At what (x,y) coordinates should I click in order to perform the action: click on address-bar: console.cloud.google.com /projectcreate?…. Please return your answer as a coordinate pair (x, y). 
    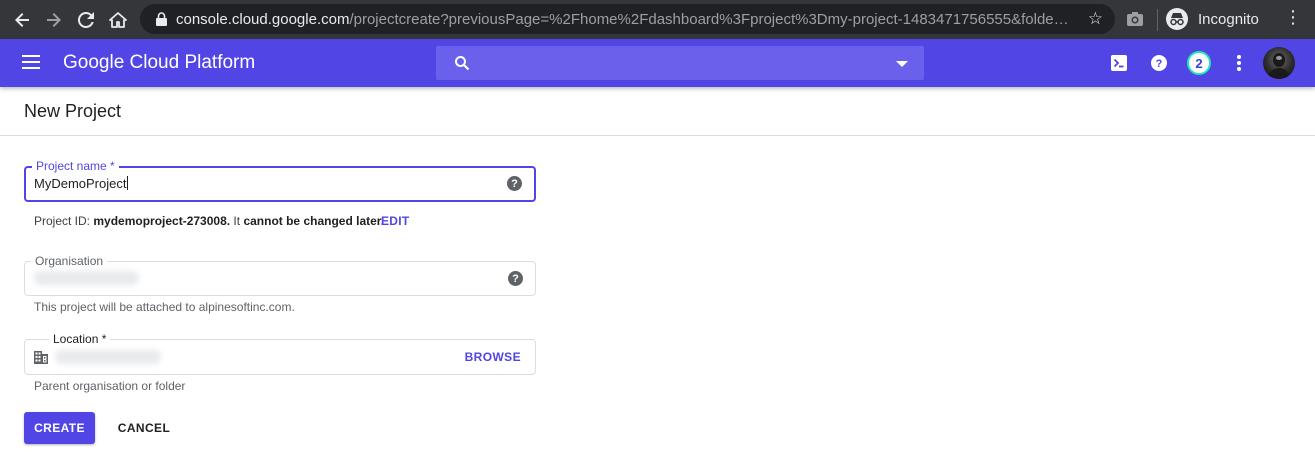
    Looking at the image, I should click on (627, 19).